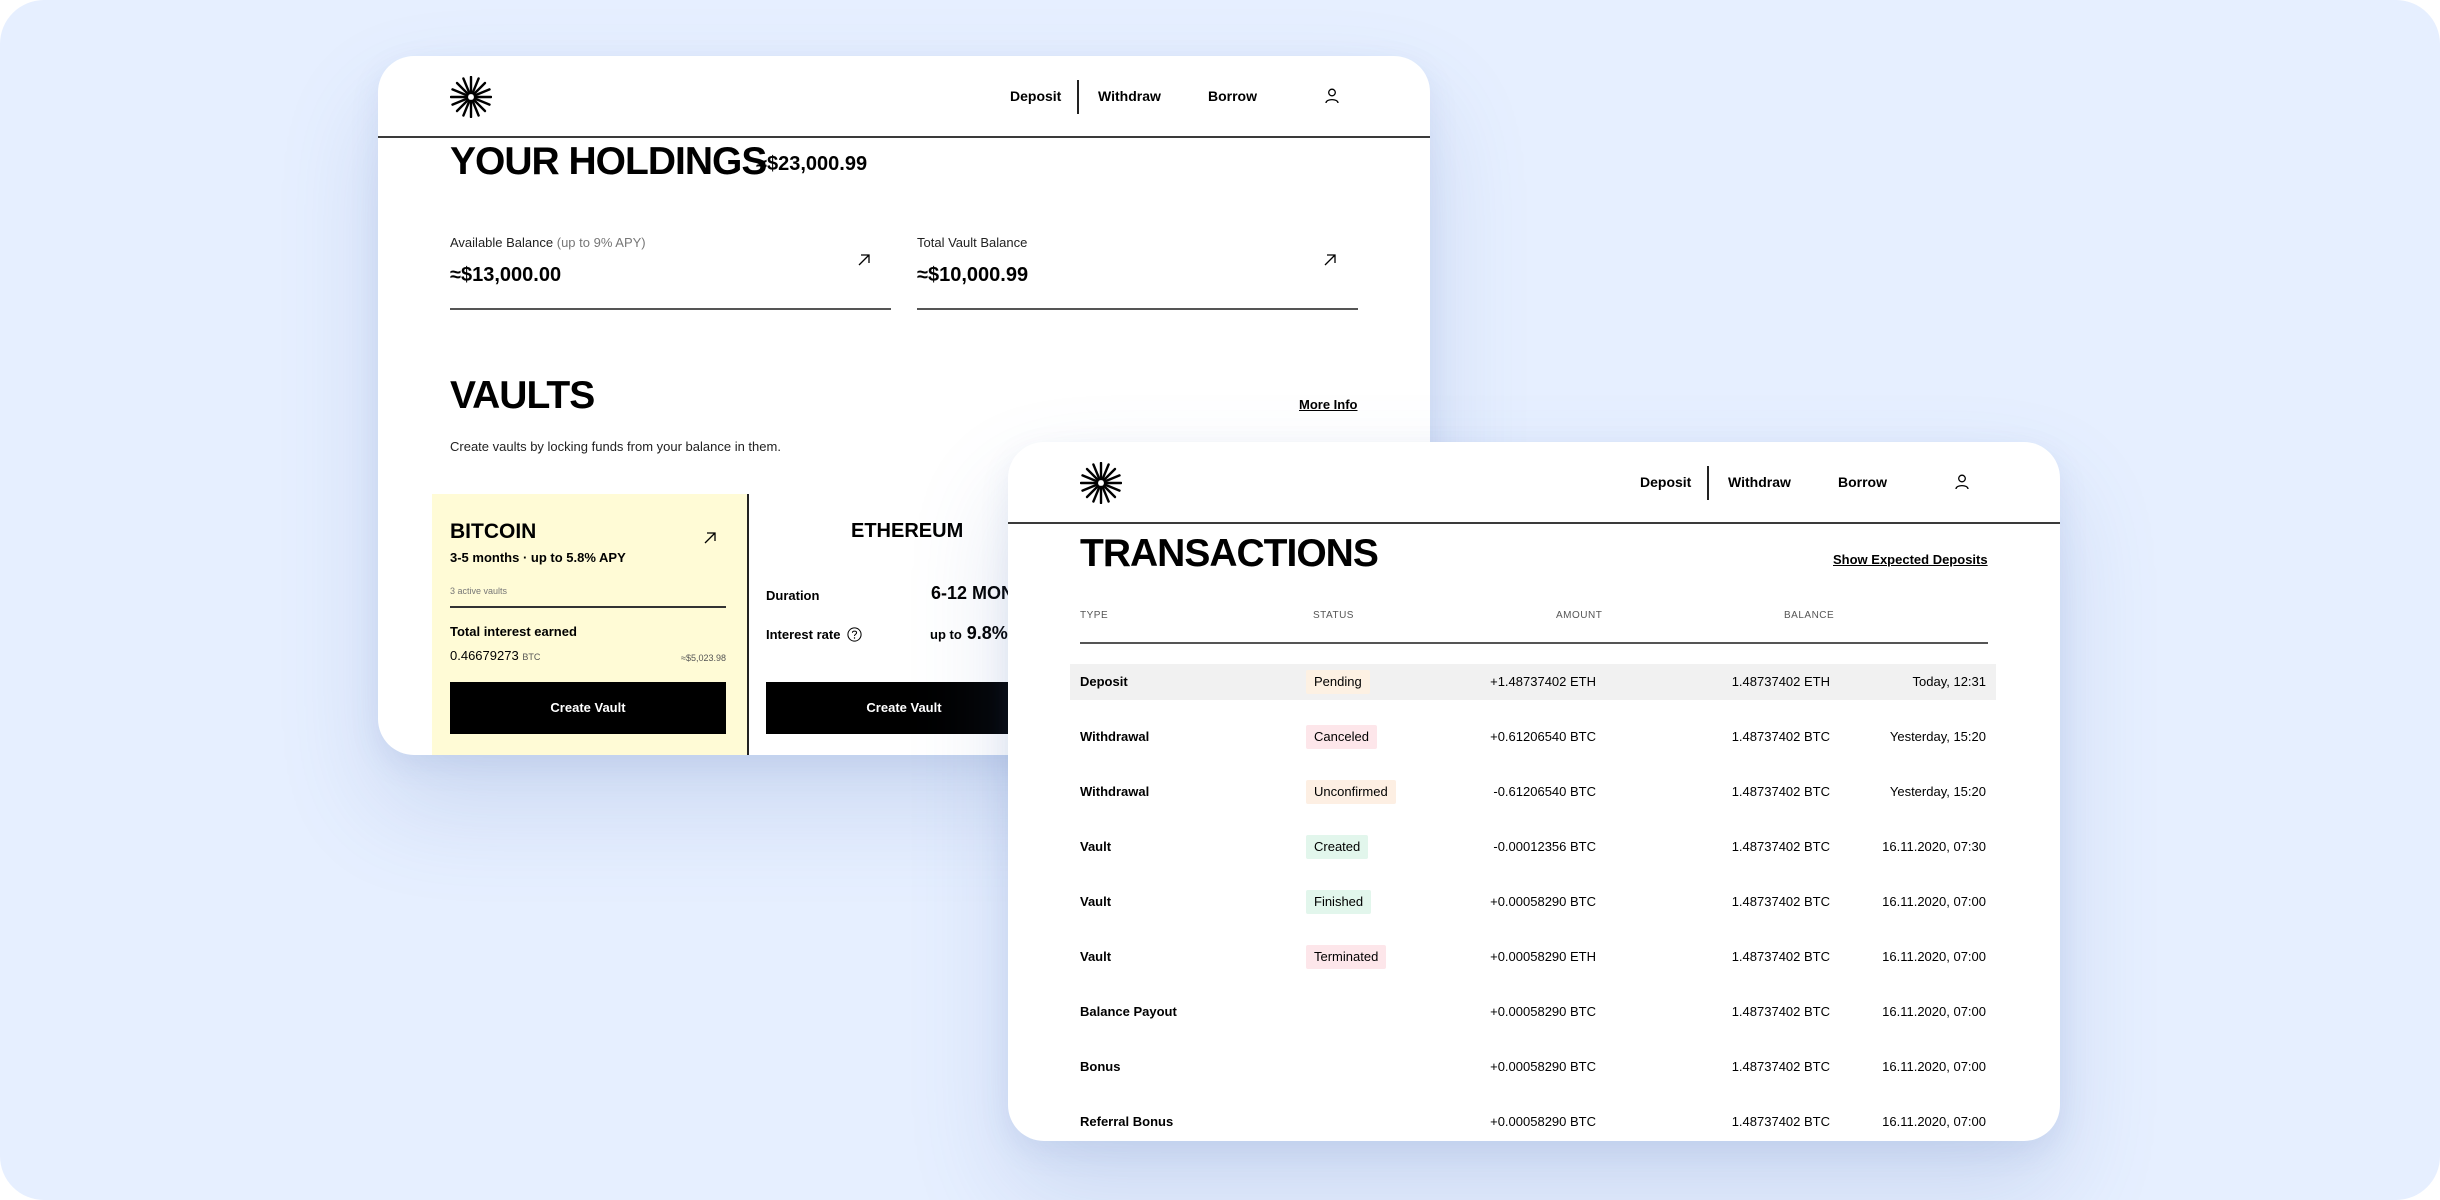 This screenshot has width=2440, height=1200. What do you see at coordinates (484, 655) in the screenshot?
I see `total-interest-amount-value: 0.46679273` at bounding box center [484, 655].